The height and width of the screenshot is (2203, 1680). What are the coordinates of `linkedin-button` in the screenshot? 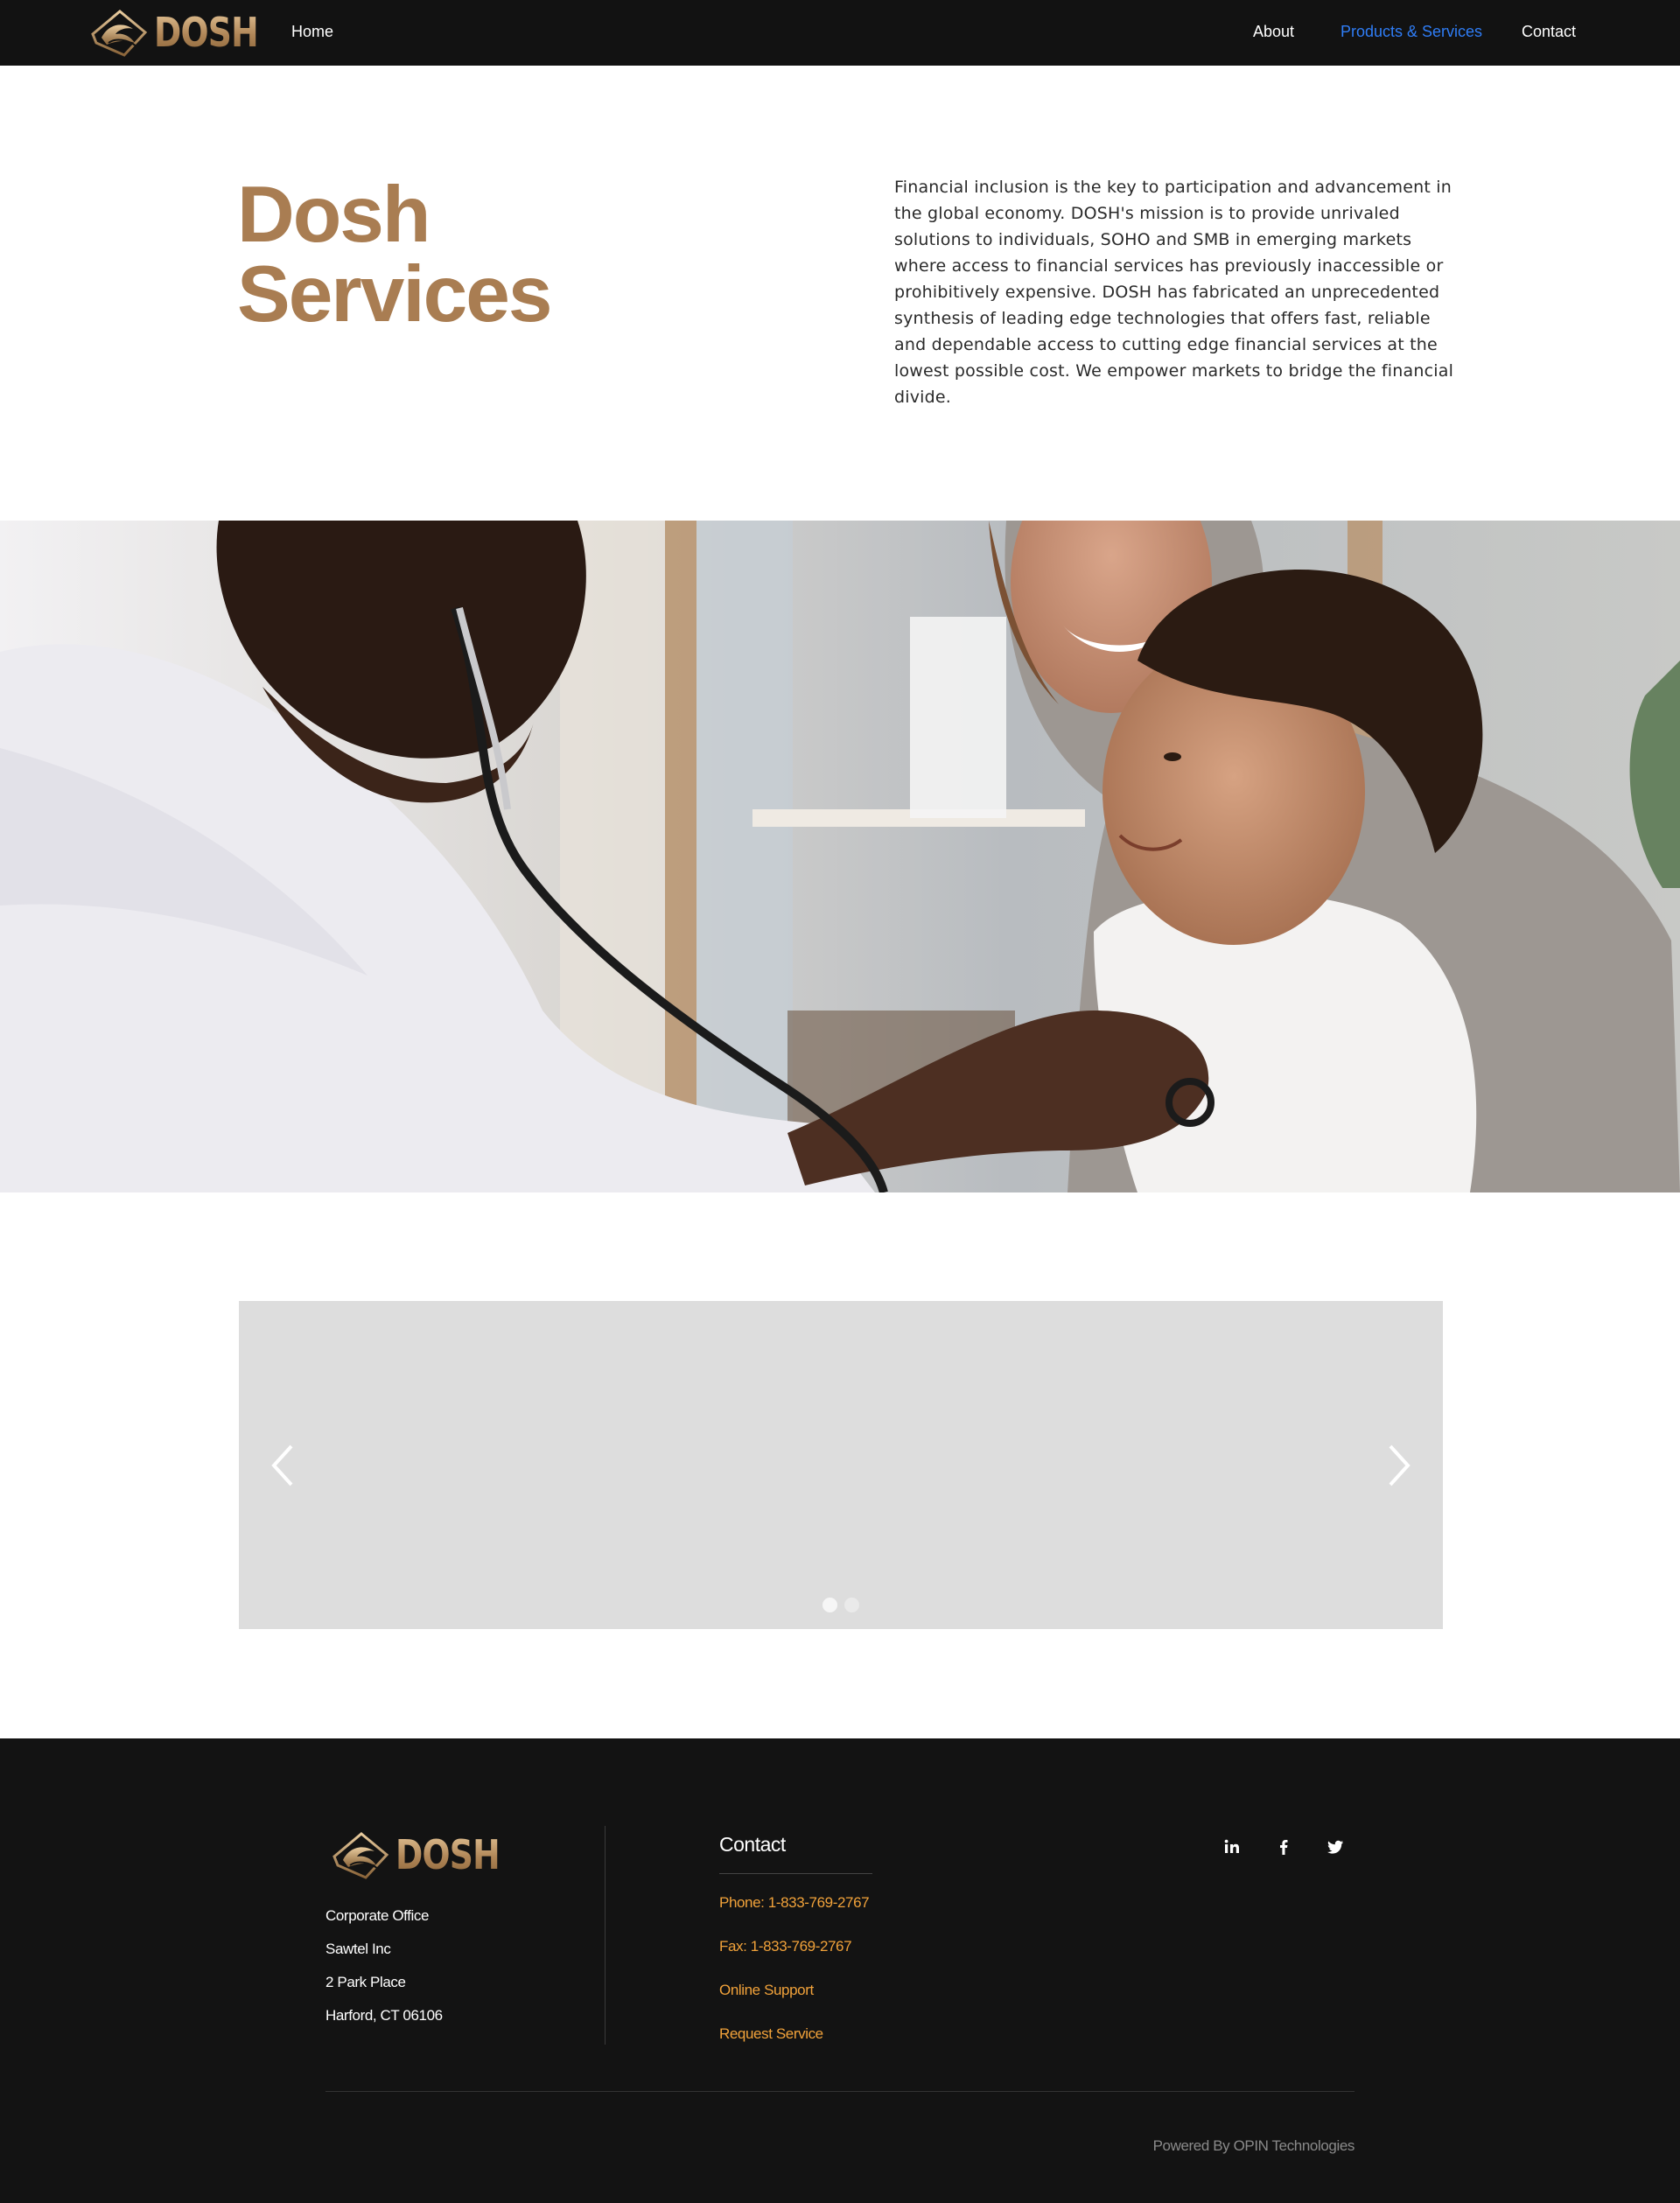 It's located at (1232, 1847).